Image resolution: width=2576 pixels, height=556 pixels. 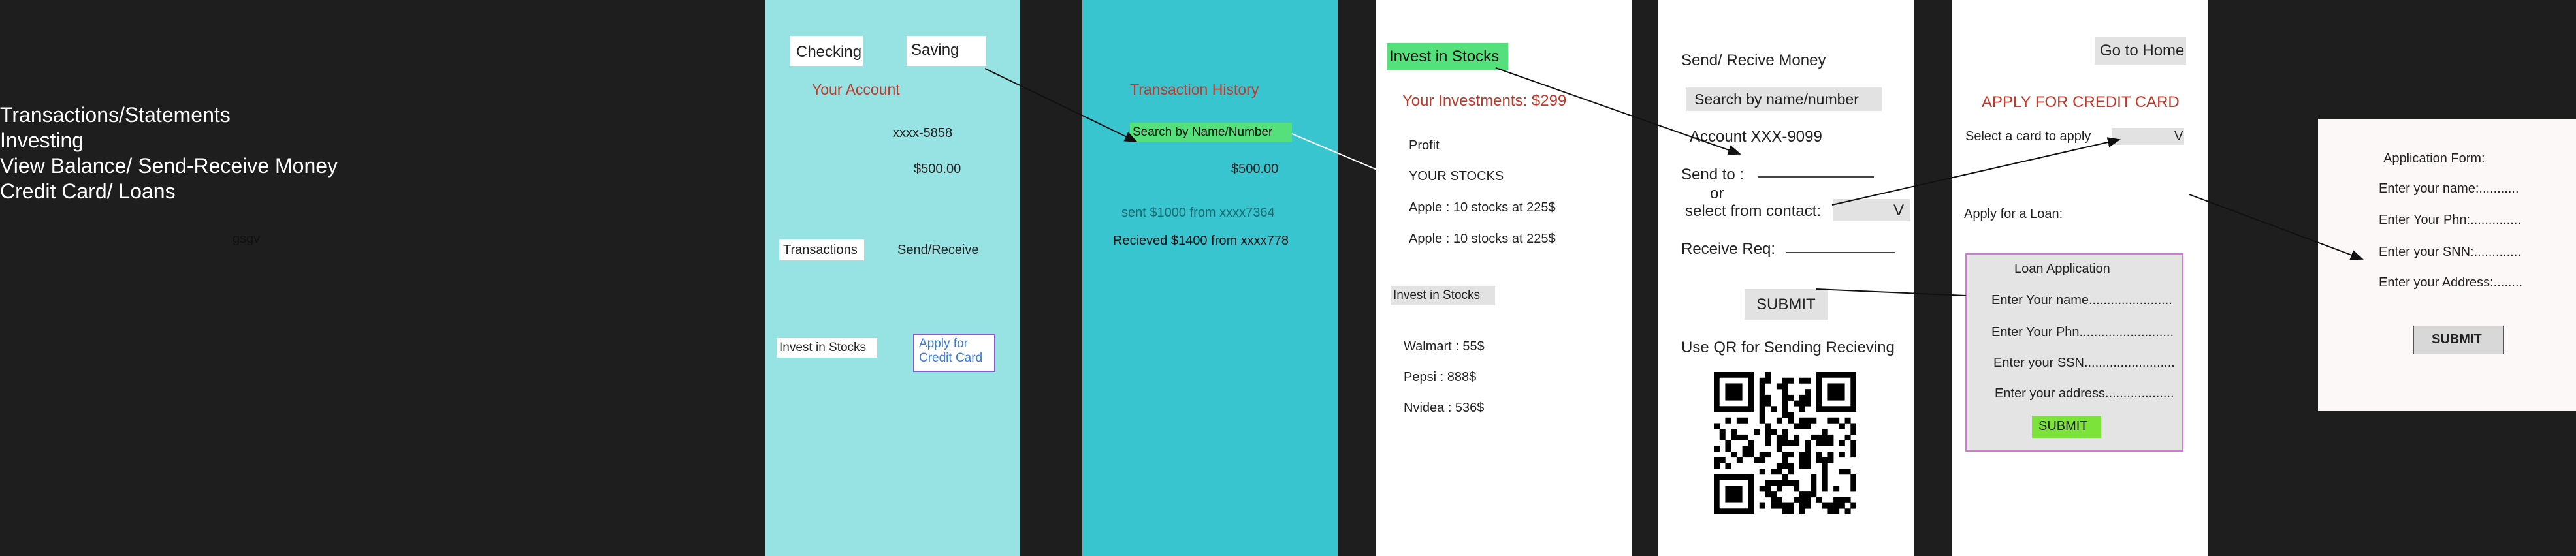 What do you see at coordinates (937, 169) in the screenshot?
I see `account-balance: $500.00` at bounding box center [937, 169].